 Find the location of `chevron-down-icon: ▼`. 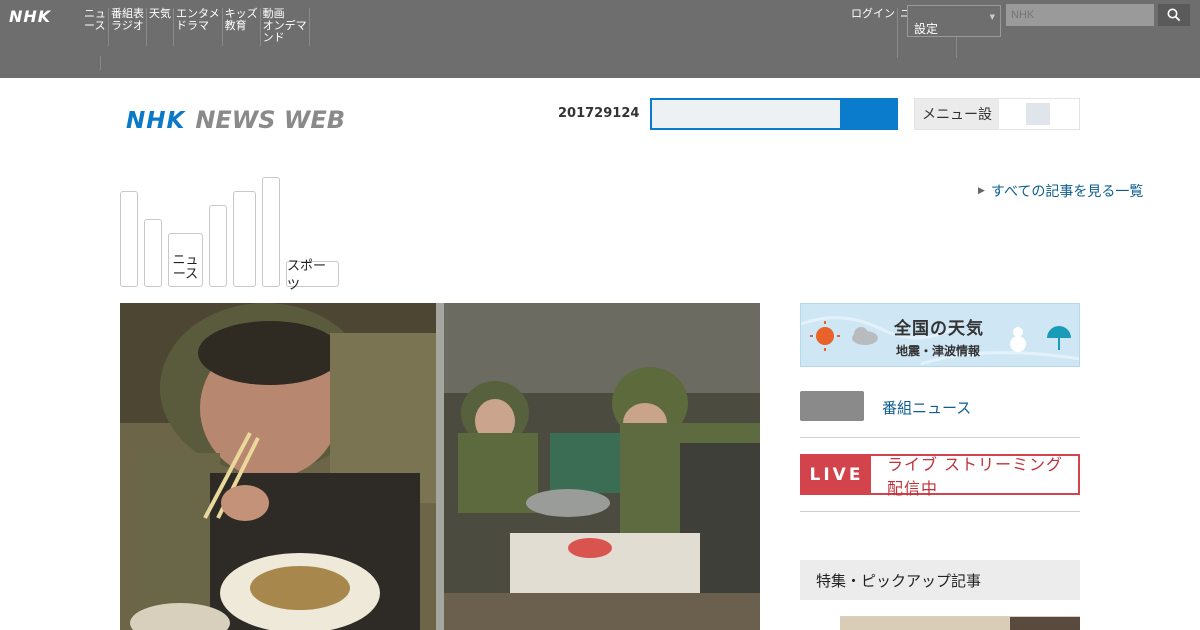

chevron-down-icon: ▼ is located at coordinates (992, 17).